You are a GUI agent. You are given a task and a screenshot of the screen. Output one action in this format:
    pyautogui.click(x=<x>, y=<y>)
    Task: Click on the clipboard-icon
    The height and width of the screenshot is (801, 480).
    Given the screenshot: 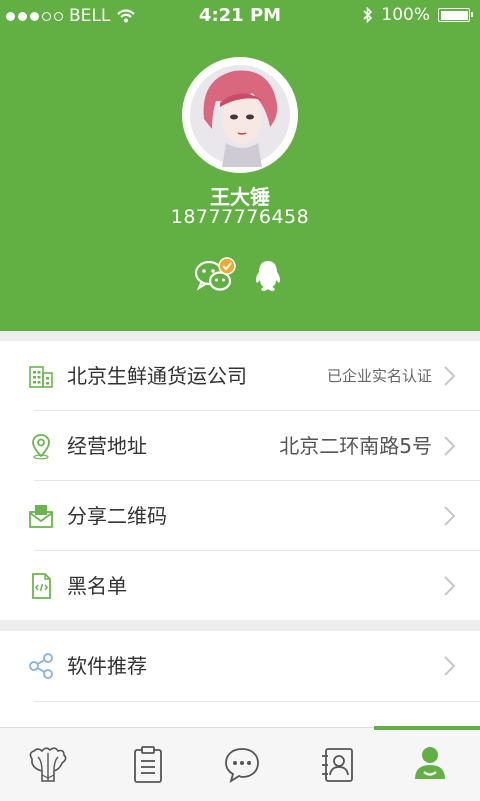 What is the action you would take?
    pyautogui.click(x=148, y=764)
    